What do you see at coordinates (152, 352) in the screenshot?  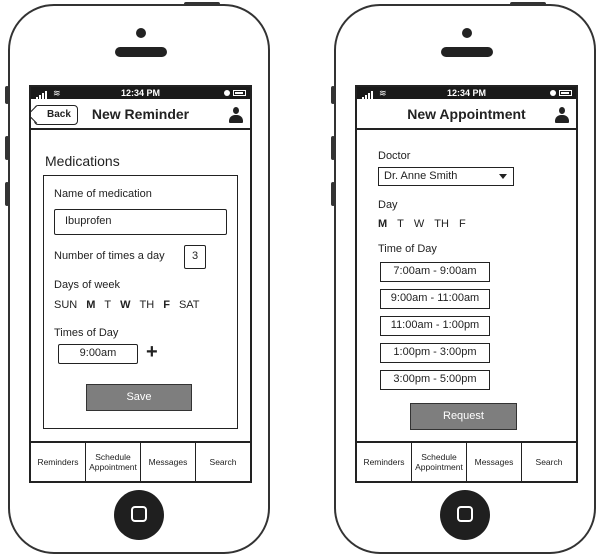 I see `add-time-icon: +` at bounding box center [152, 352].